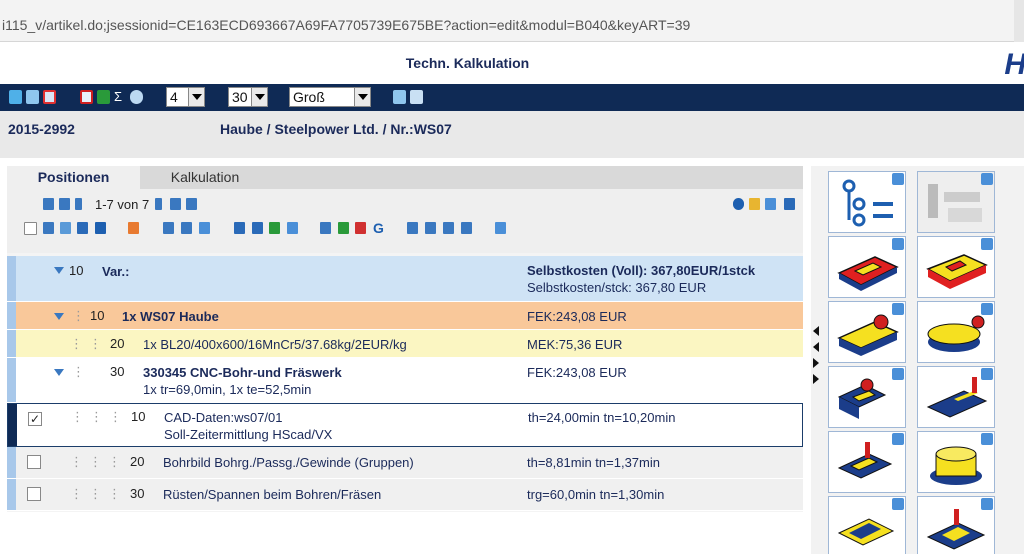 This screenshot has width=1024, height=554. What do you see at coordinates (64, 204) in the screenshot?
I see `prev-fast-icon` at bounding box center [64, 204].